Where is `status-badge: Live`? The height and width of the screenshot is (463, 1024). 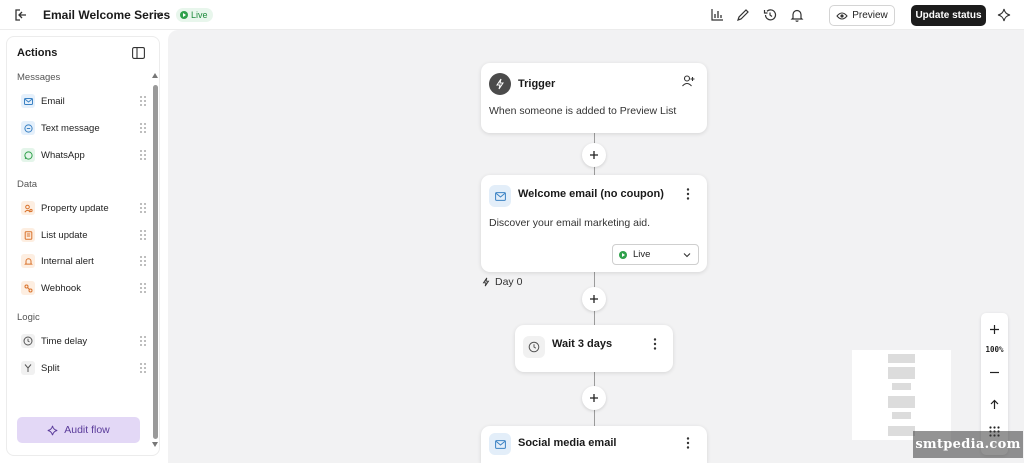
status-badge: Live is located at coordinates (194, 15).